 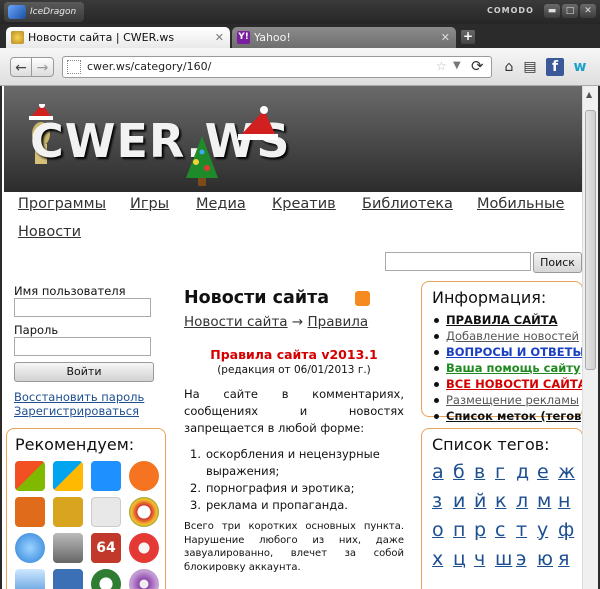 I want to click on bookmark-star-icon: ☆, so click(x=441, y=66).